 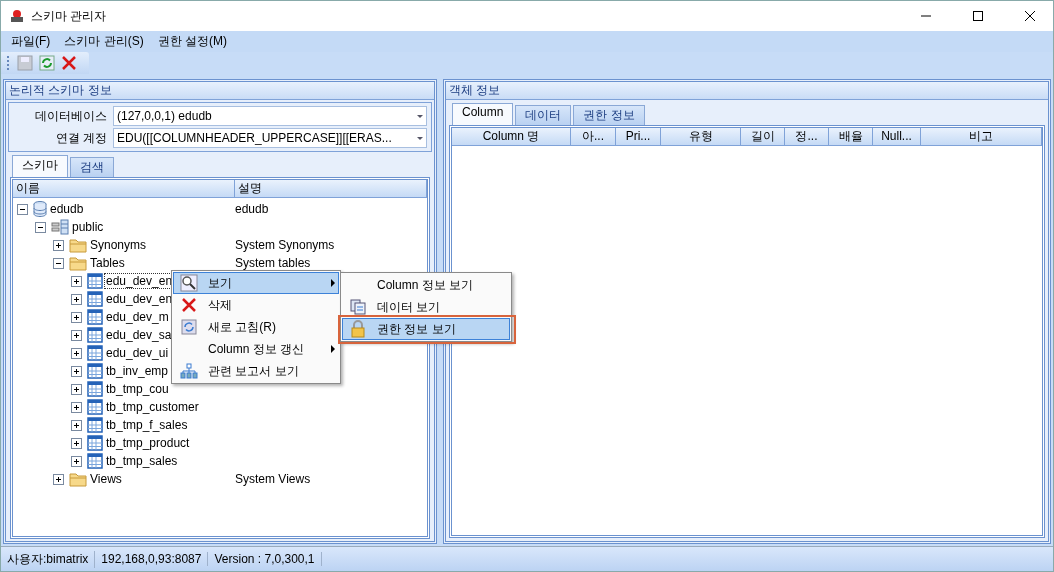 What do you see at coordinates (426, 329) in the screenshot?
I see `menu-item: 권한 정보 보기` at bounding box center [426, 329].